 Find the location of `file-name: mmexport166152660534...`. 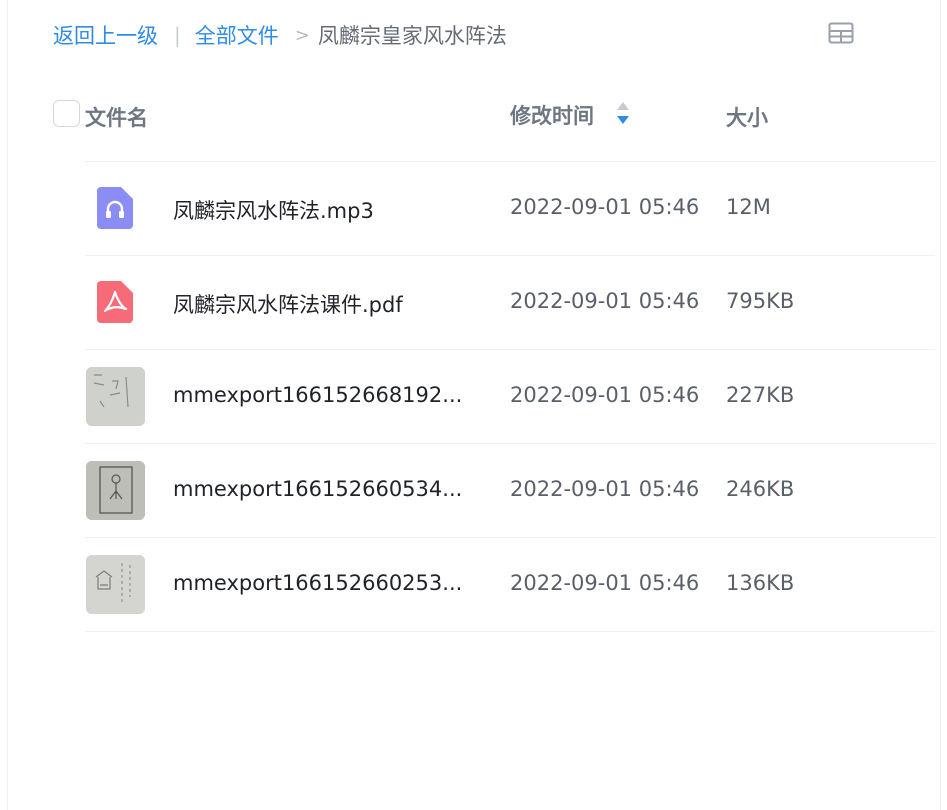

file-name: mmexport166152660534... is located at coordinates (317, 489).